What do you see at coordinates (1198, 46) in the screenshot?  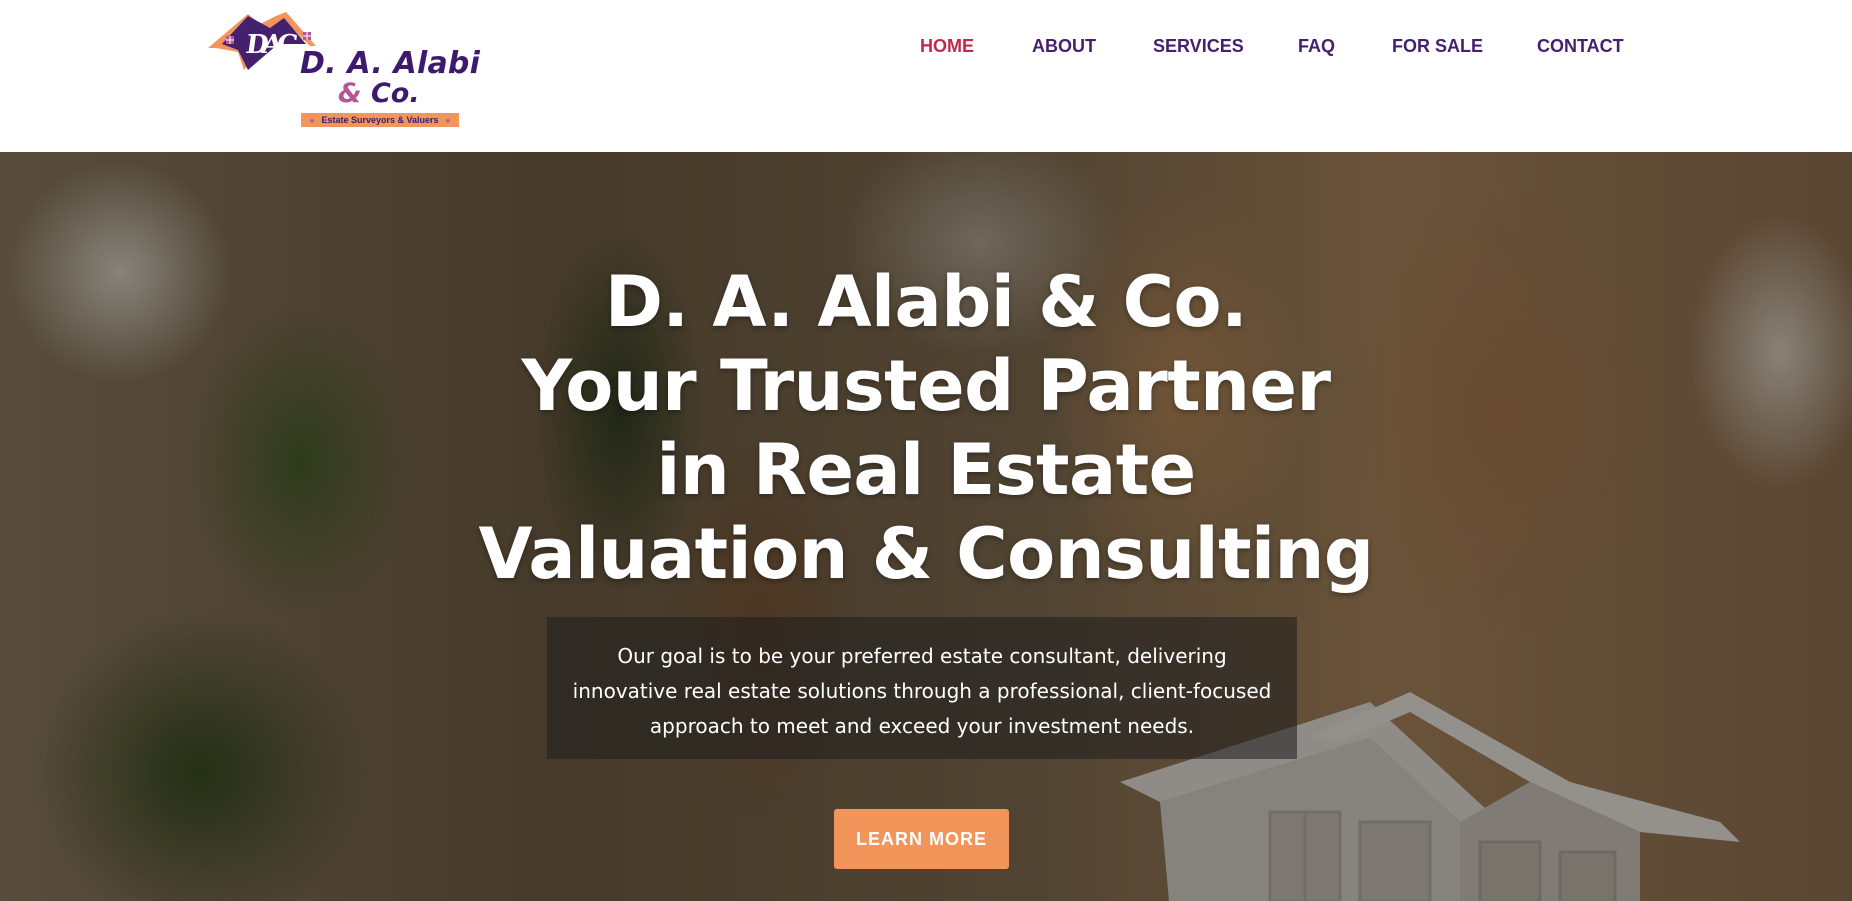 I see `nav-services: SERVICES` at bounding box center [1198, 46].